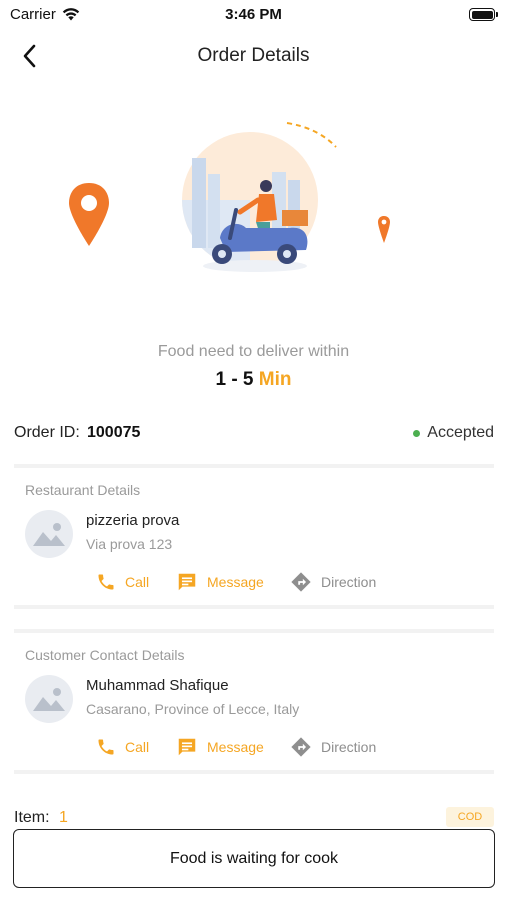 The image size is (507, 900). I want to click on nav-bar: Order Details, so click(253, 56).